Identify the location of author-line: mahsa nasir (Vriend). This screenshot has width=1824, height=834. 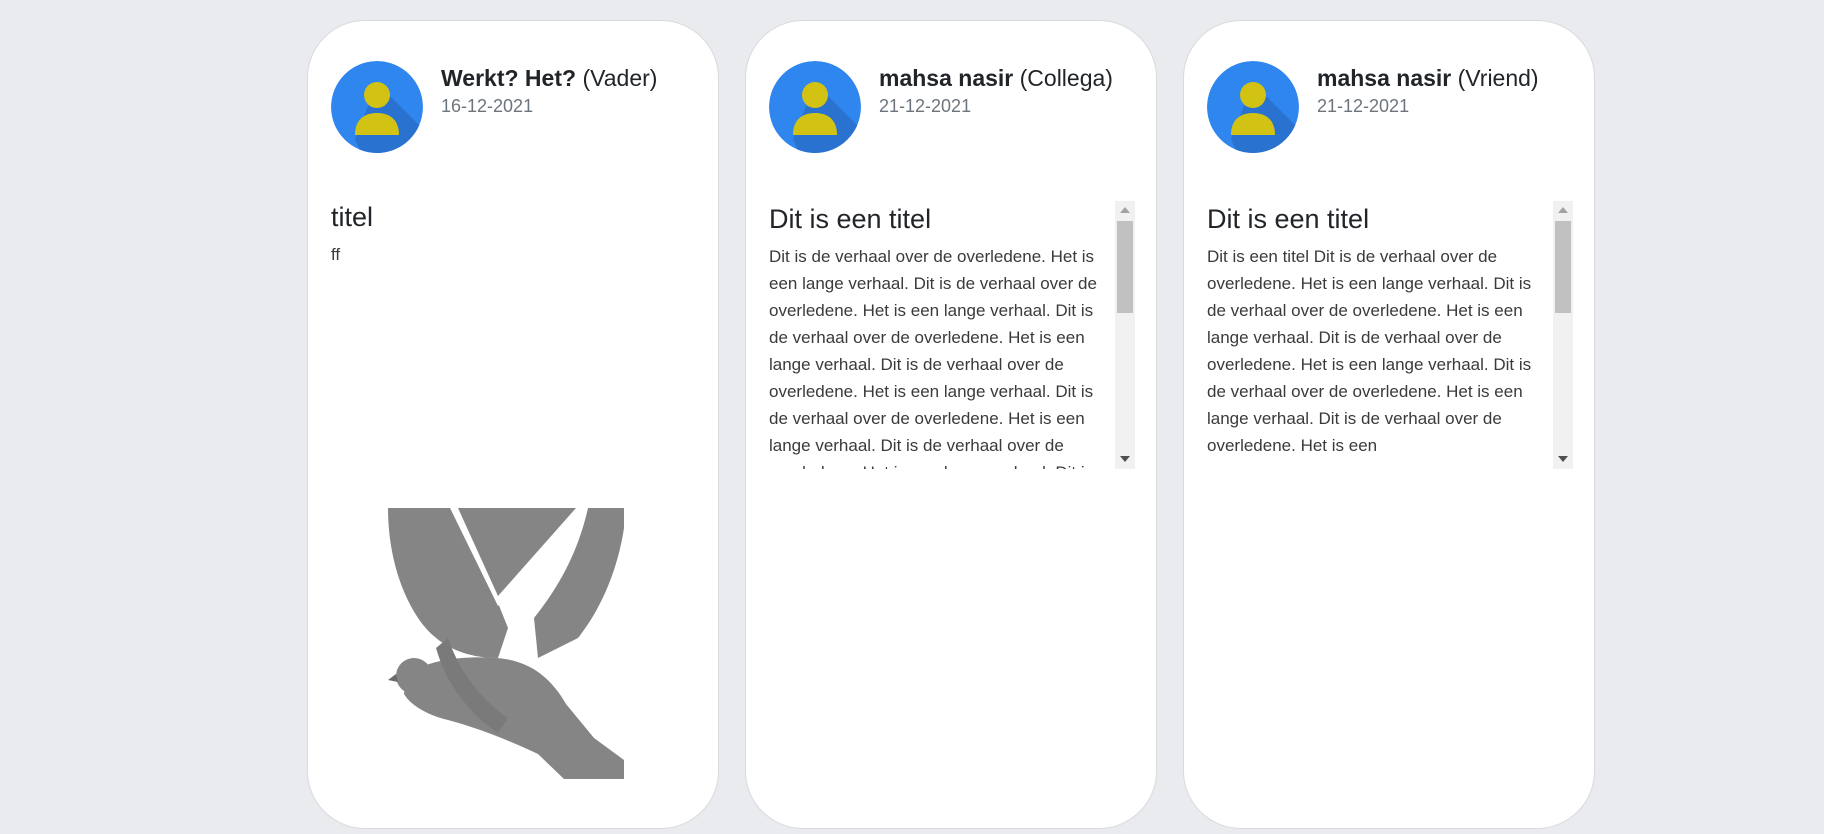
(1428, 78).